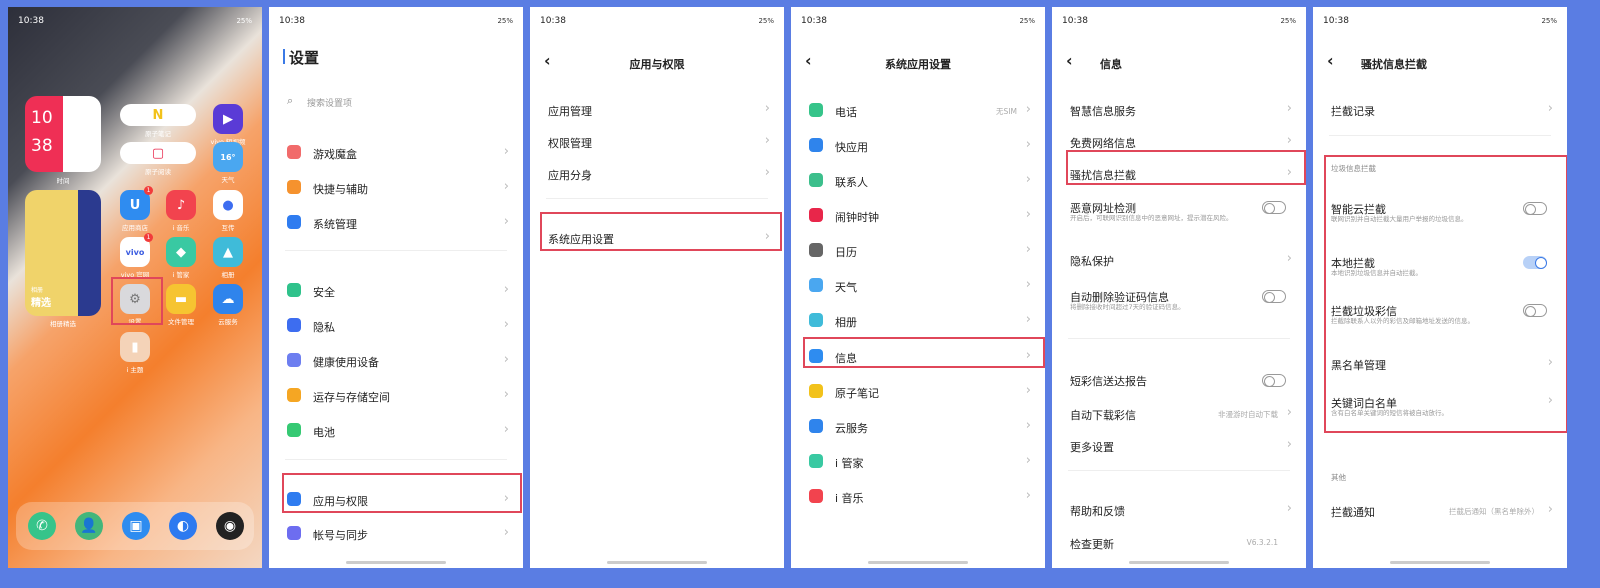 This screenshot has width=1600, height=588. I want to click on settings-row: i 音乐 ›, so click(918, 497).